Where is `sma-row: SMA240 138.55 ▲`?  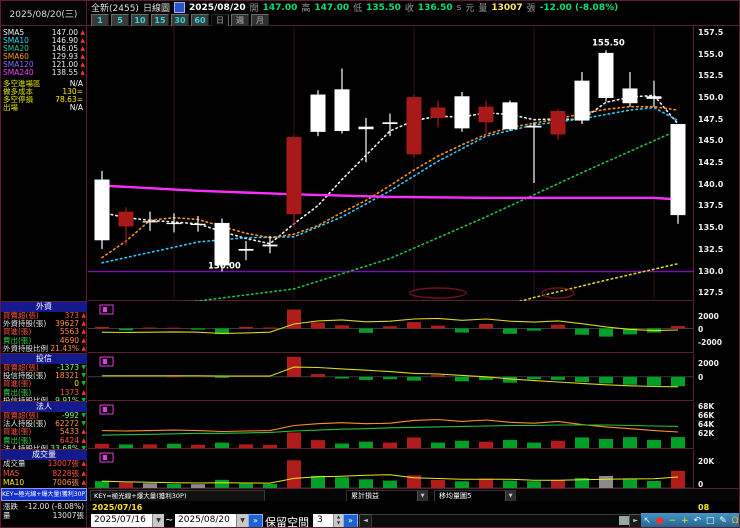 sma-row: SMA240 138.55 ▲ is located at coordinates (43, 73).